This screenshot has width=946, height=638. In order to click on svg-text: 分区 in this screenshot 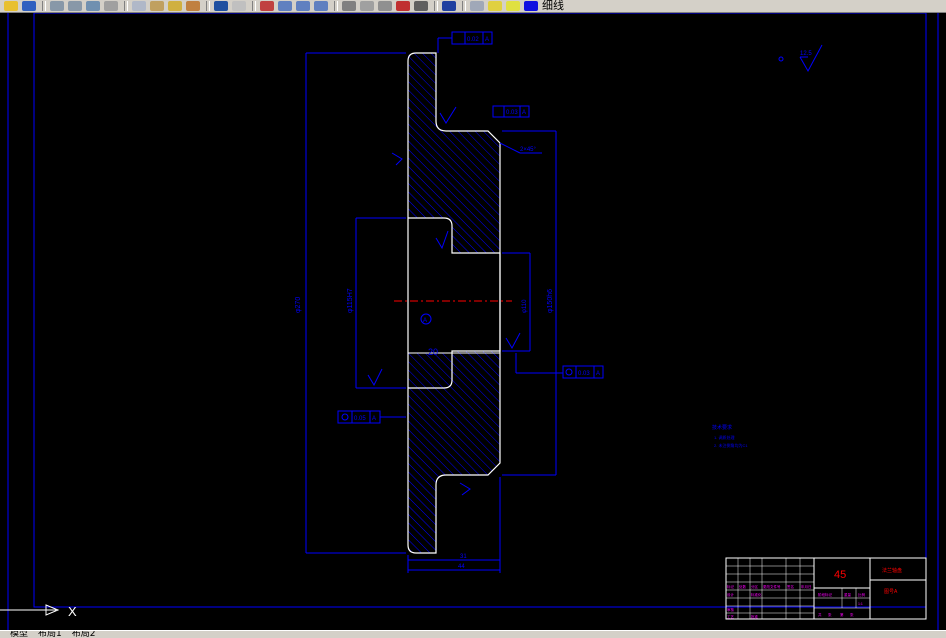, I will do `click(755, 586)`.